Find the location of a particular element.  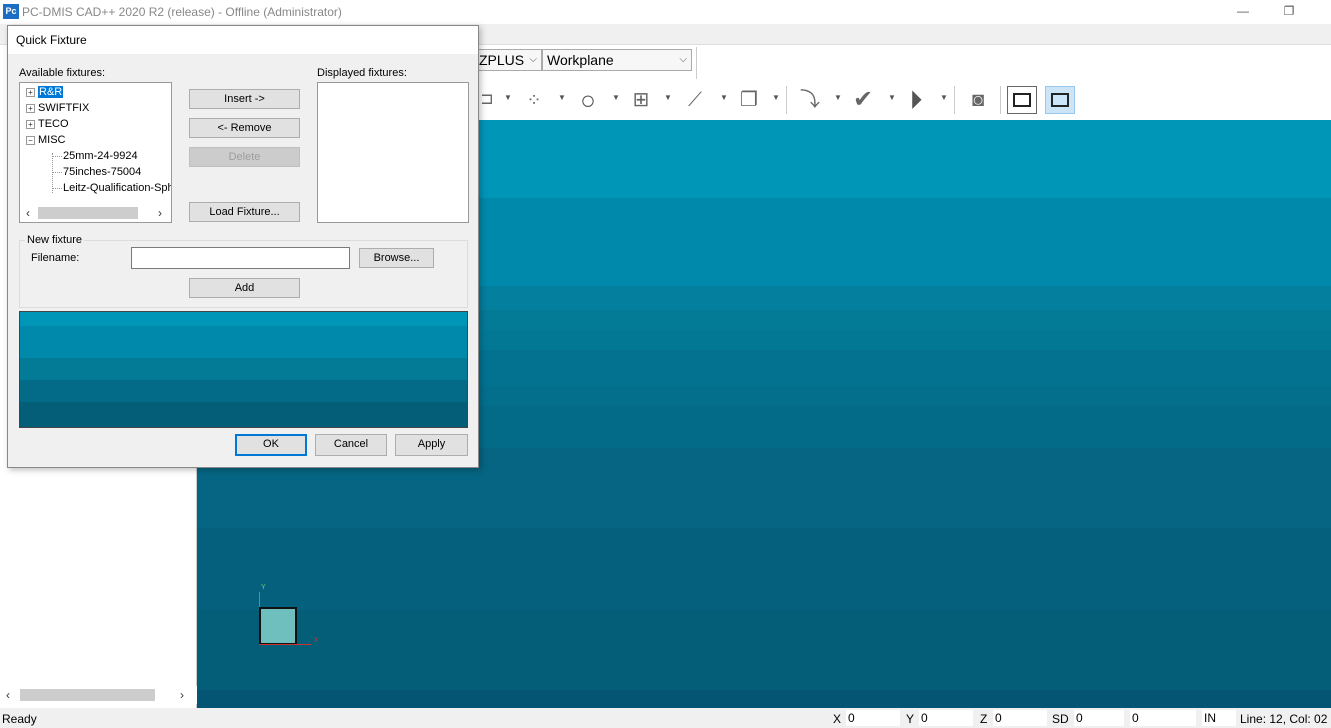

sd-label: SD is located at coordinates (1060, 719).